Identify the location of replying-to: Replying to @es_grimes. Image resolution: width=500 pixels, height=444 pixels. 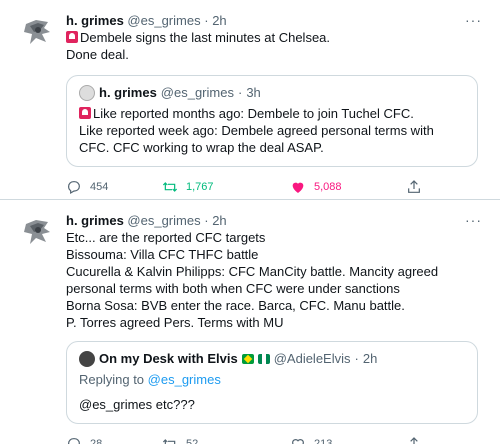
(272, 379).